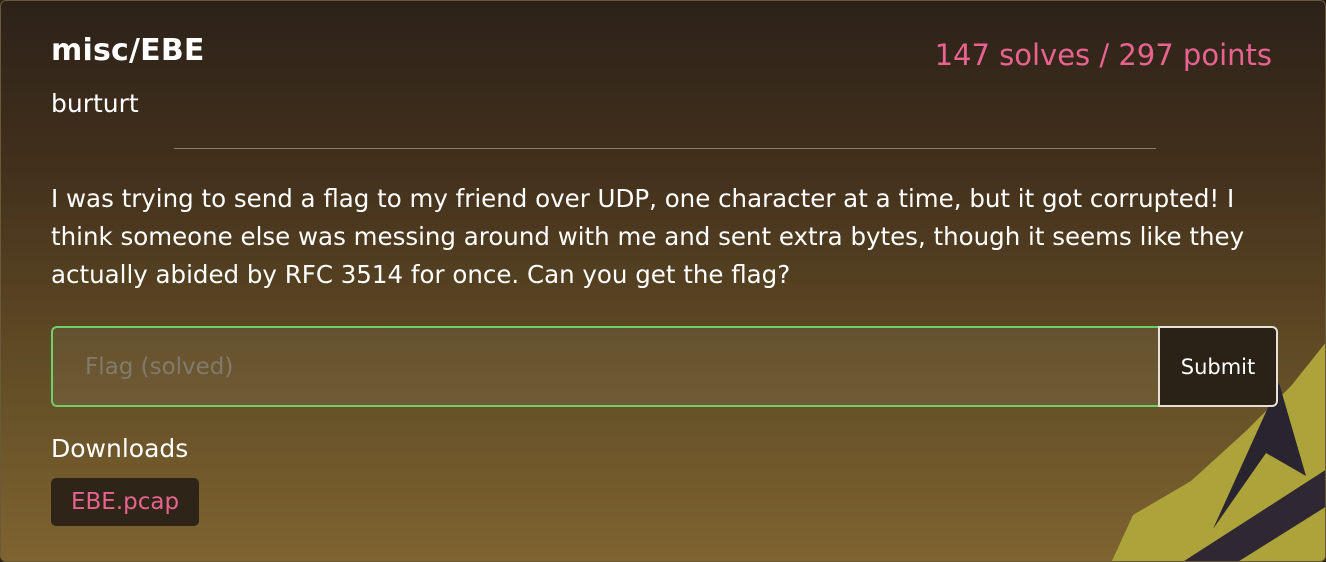 The width and height of the screenshot is (1326, 562). I want to click on flag-submit-form: Submit, so click(664, 366).